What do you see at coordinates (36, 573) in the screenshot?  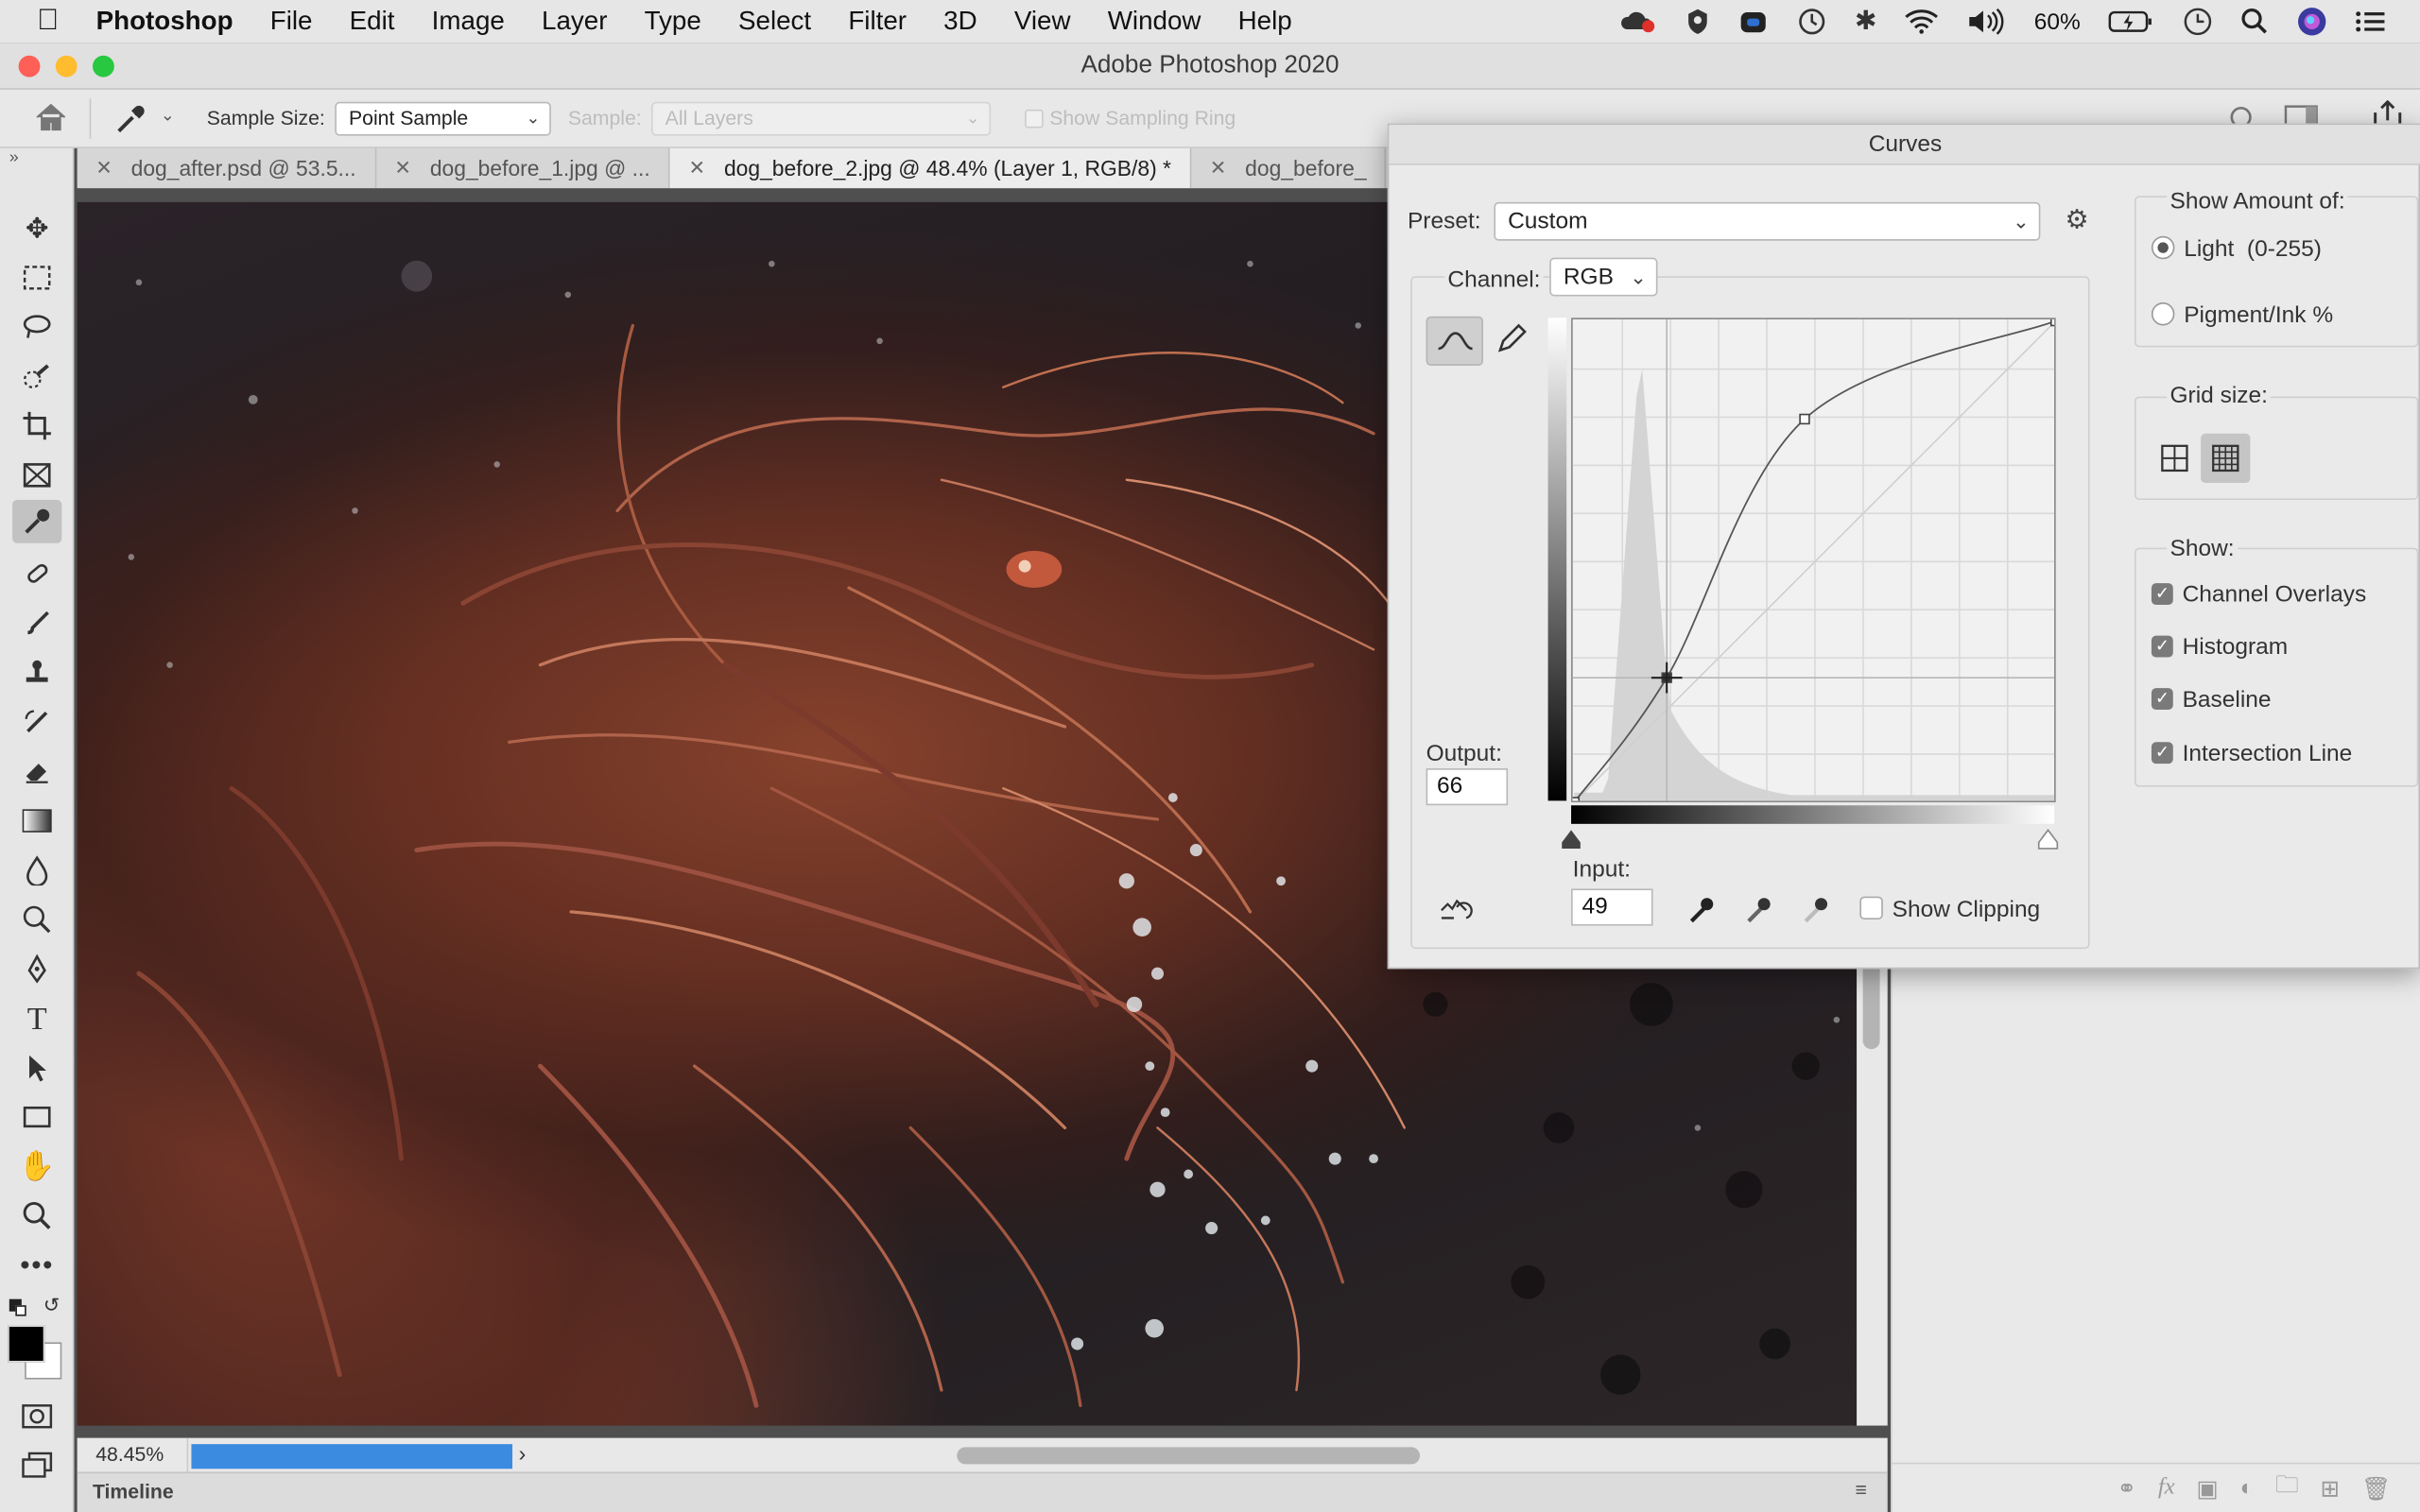 I see `healing-brush-tool-icon` at bounding box center [36, 573].